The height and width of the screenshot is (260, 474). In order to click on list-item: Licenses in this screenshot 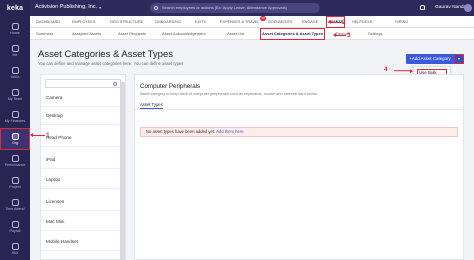, I will do `click(81, 203)`.